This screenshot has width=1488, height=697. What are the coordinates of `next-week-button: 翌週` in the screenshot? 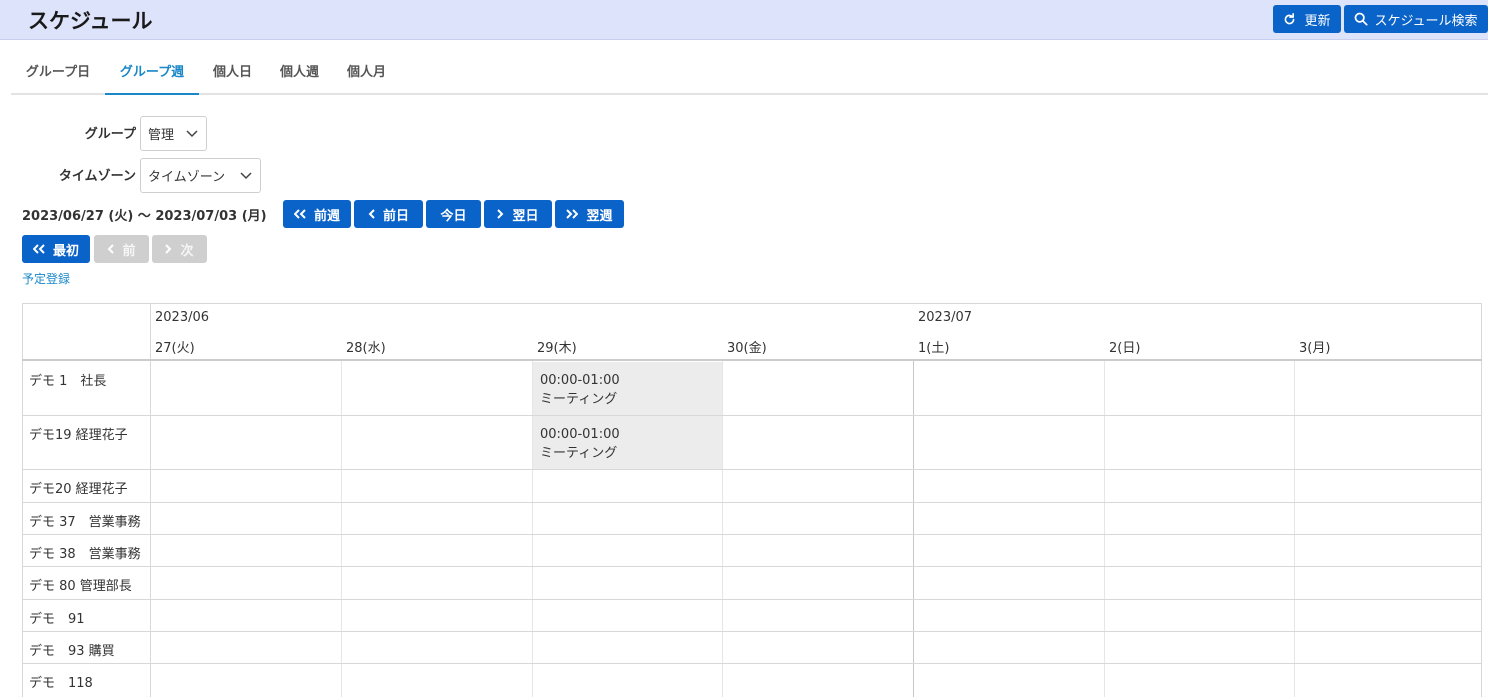 It's located at (589, 214).